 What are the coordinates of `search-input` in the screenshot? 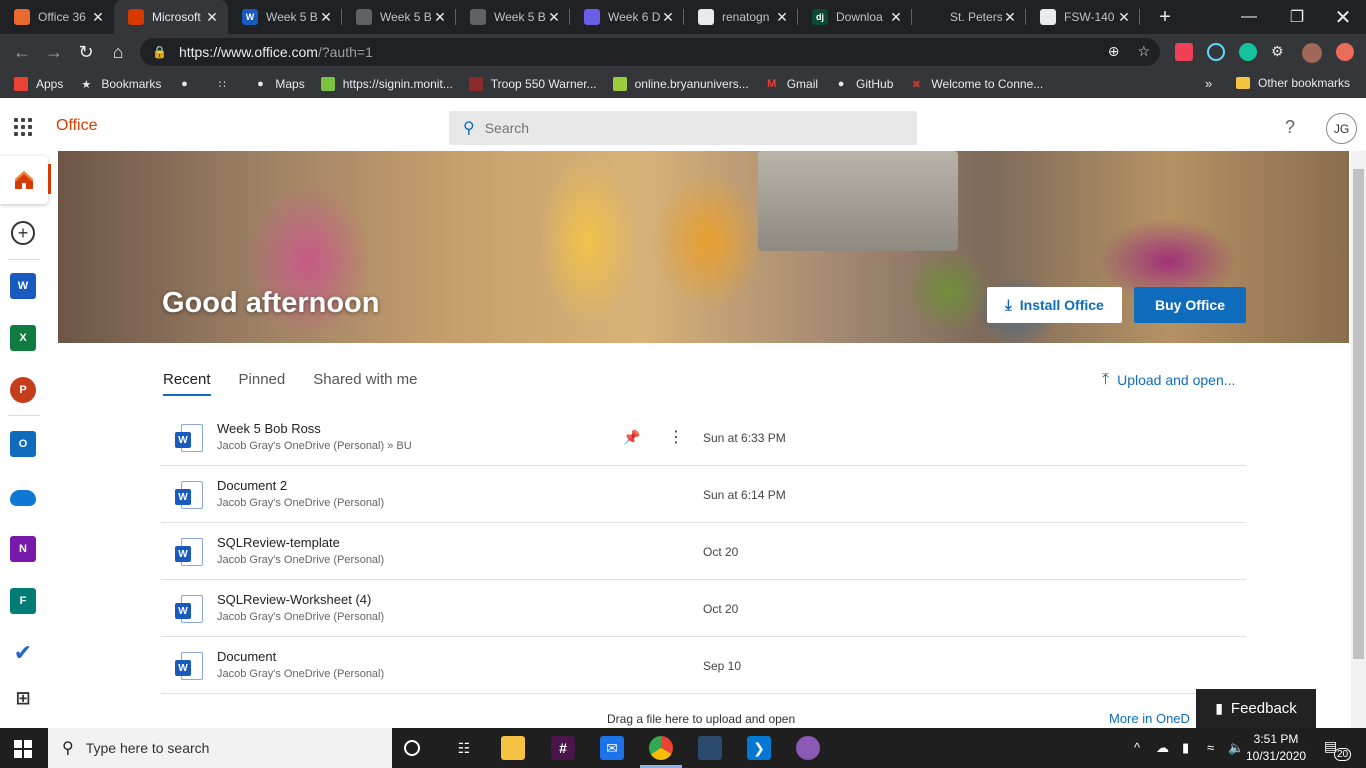 It's located at (674, 128).